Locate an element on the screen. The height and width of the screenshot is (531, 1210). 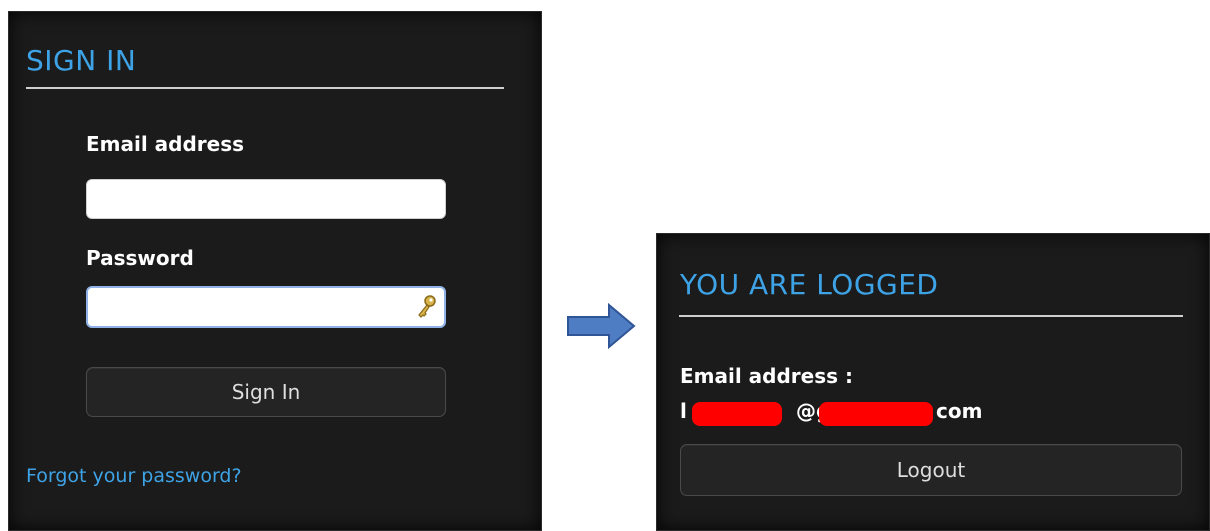
email-input is located at coordinates (266, 199).